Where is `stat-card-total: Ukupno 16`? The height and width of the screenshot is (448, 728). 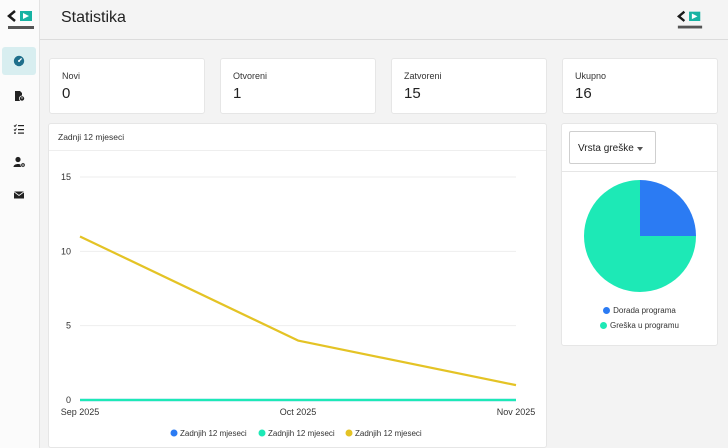 stat-card-total: Ukupno 16 is located at coordinates (640, 86).